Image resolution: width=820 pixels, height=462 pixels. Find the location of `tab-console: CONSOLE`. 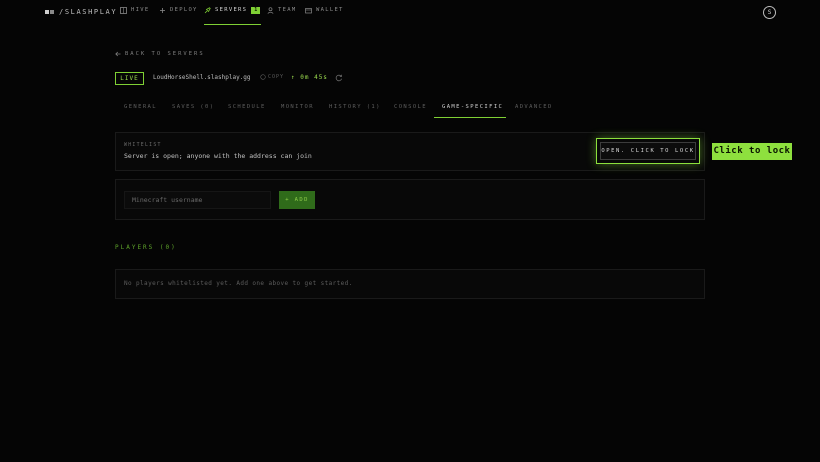

tab-console: CONSOLE is located at coordinates (410, 111).